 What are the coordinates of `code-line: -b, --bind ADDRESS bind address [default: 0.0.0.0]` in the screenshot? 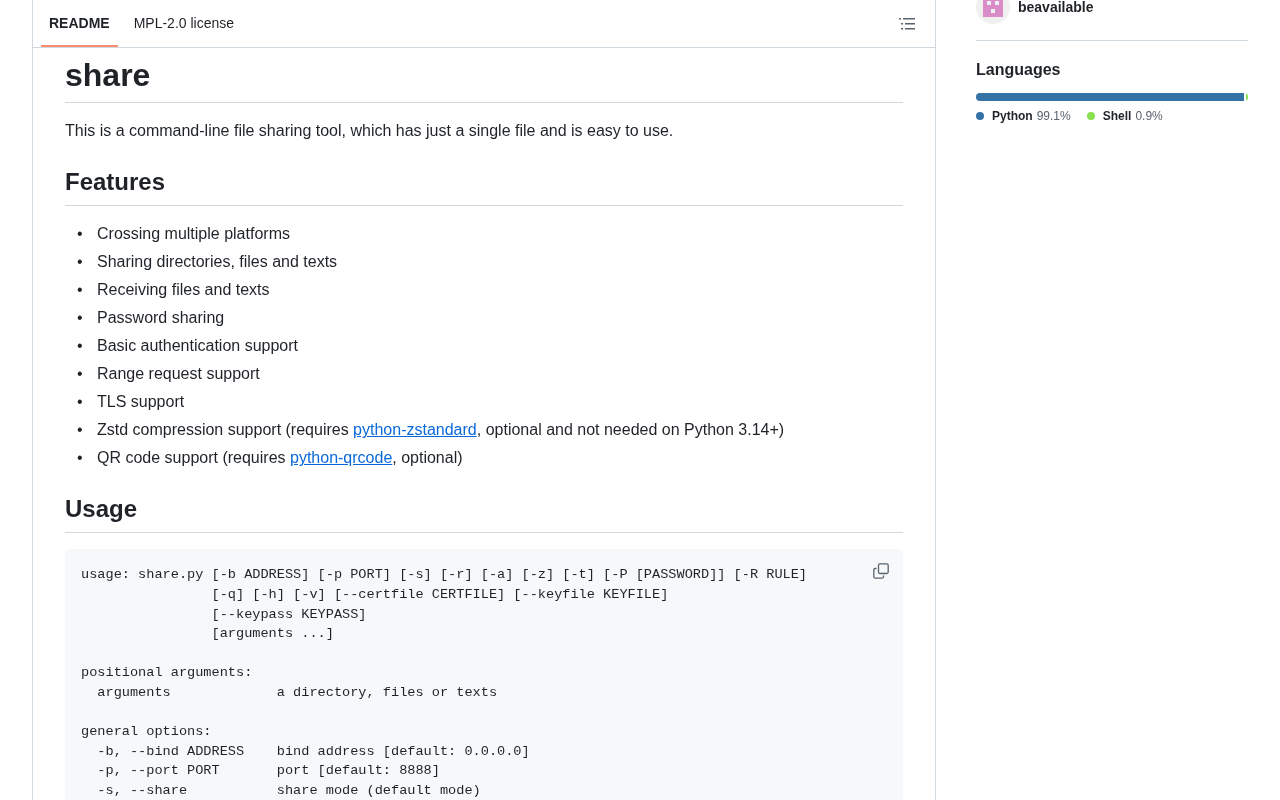 It's located at (313, 751).